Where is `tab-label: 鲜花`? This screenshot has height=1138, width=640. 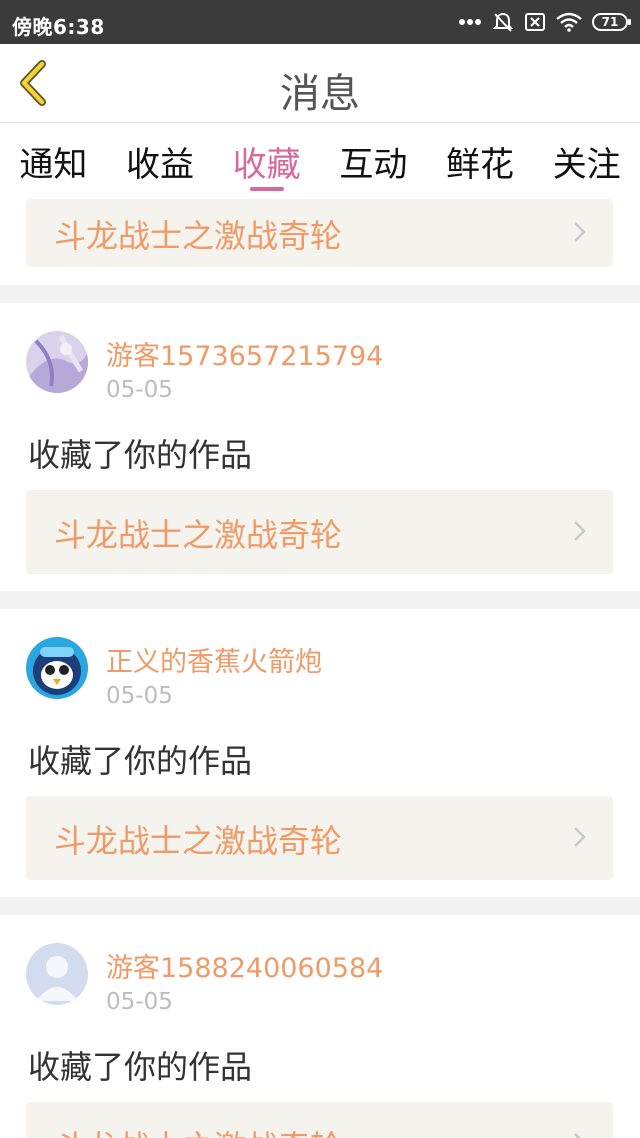 tab-label: 鲜花 is located at coordinates (480, 165).